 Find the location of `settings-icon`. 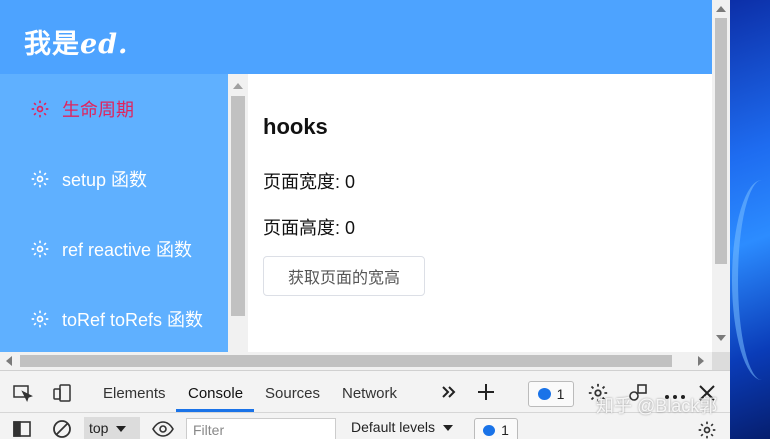

settings-icon is located at coordinates (708, 429).